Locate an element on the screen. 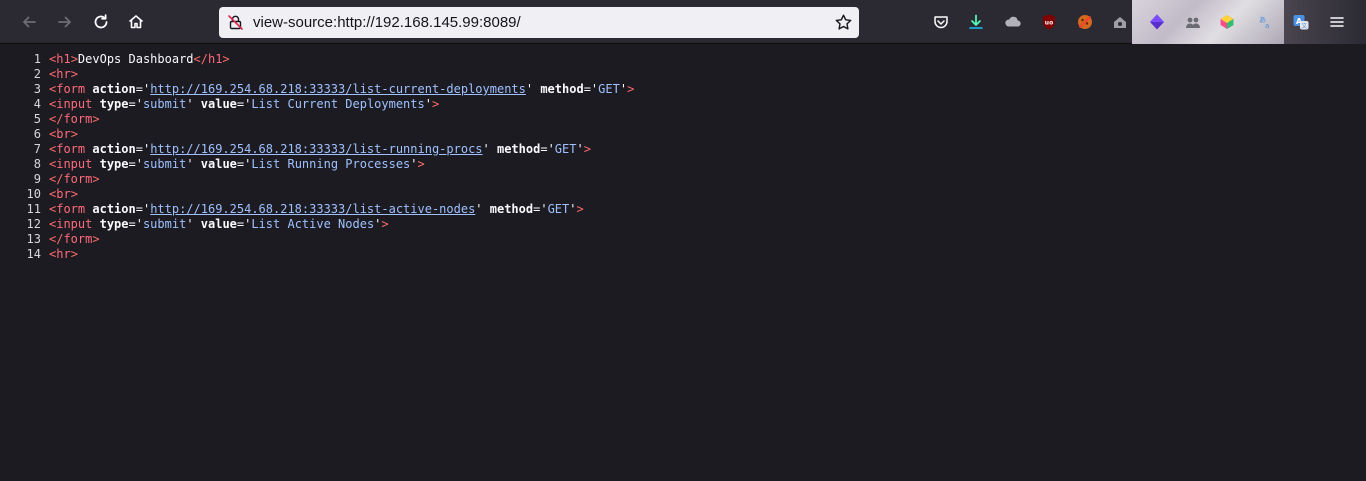  forward-button is located at coordinates (65, 22).